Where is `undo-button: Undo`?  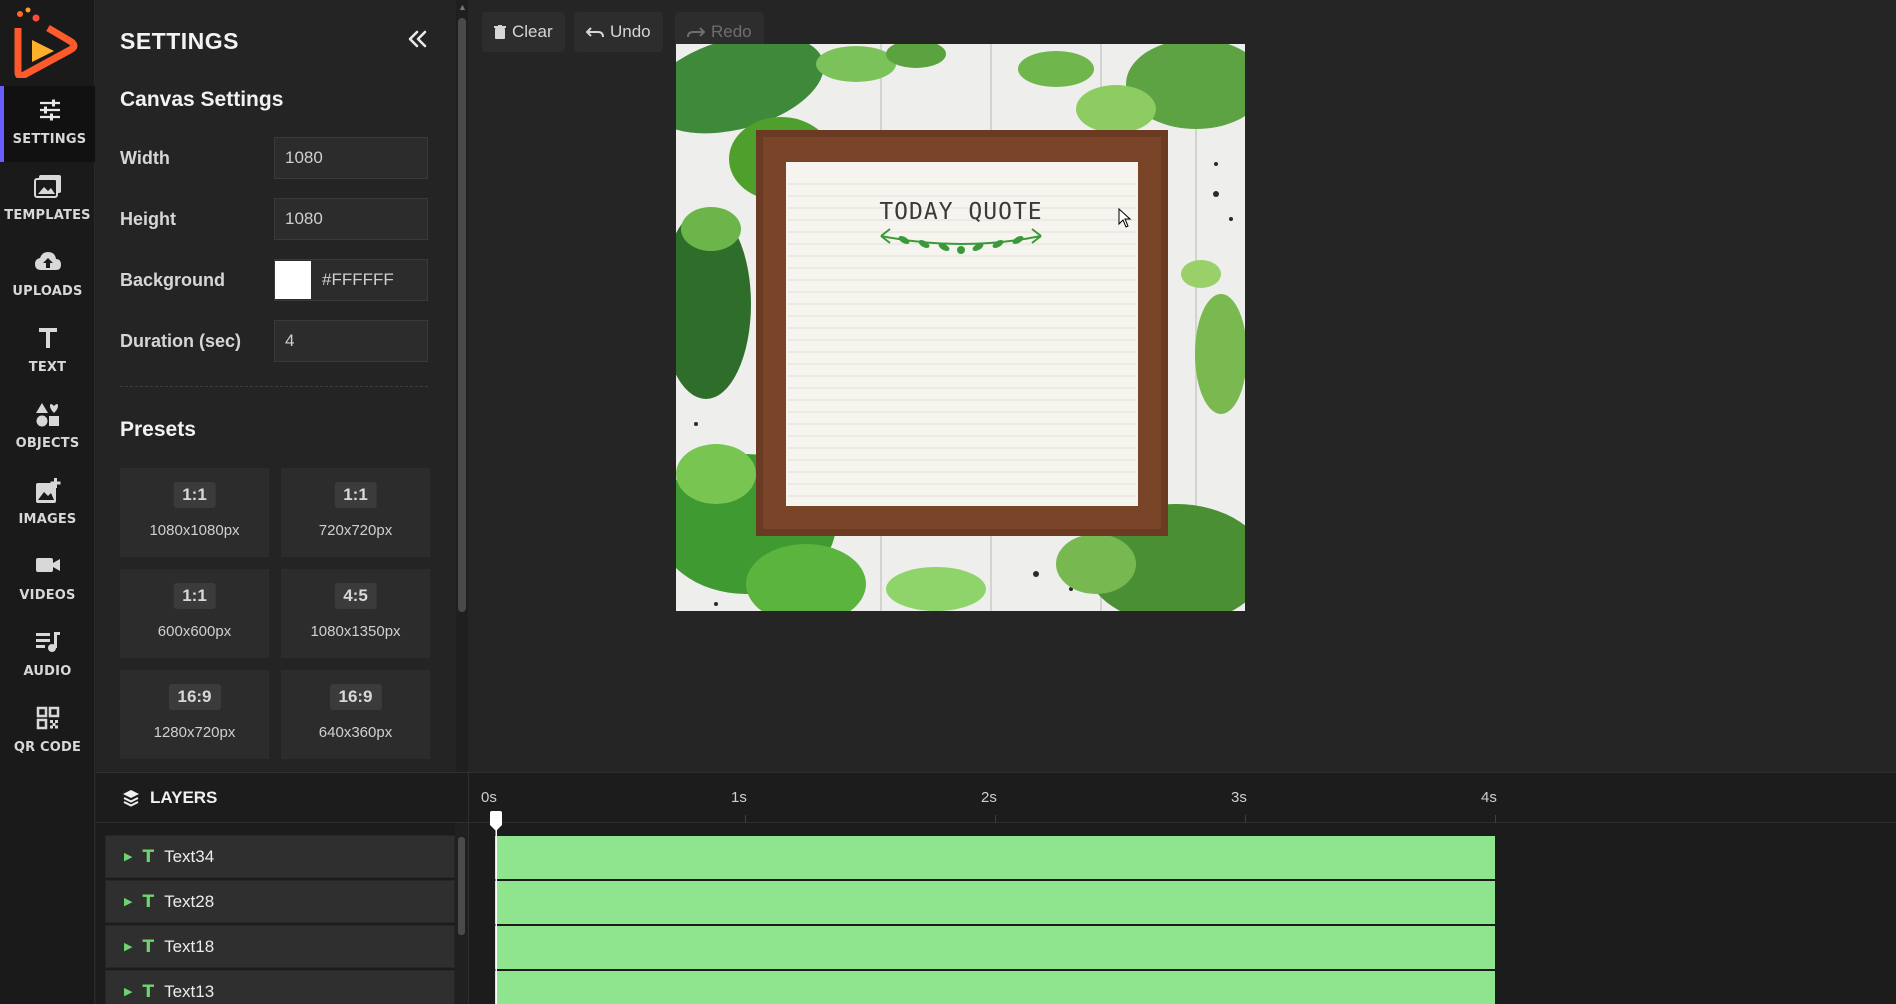
undo-button: Undo is located at coordinates (618, 32).